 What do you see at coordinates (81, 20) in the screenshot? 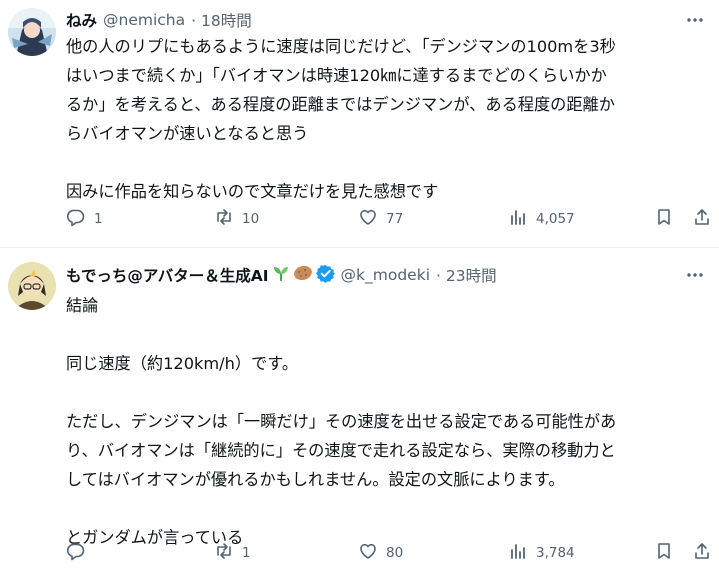
I see `display-name: ねみ` at bounding box center [81, 20].